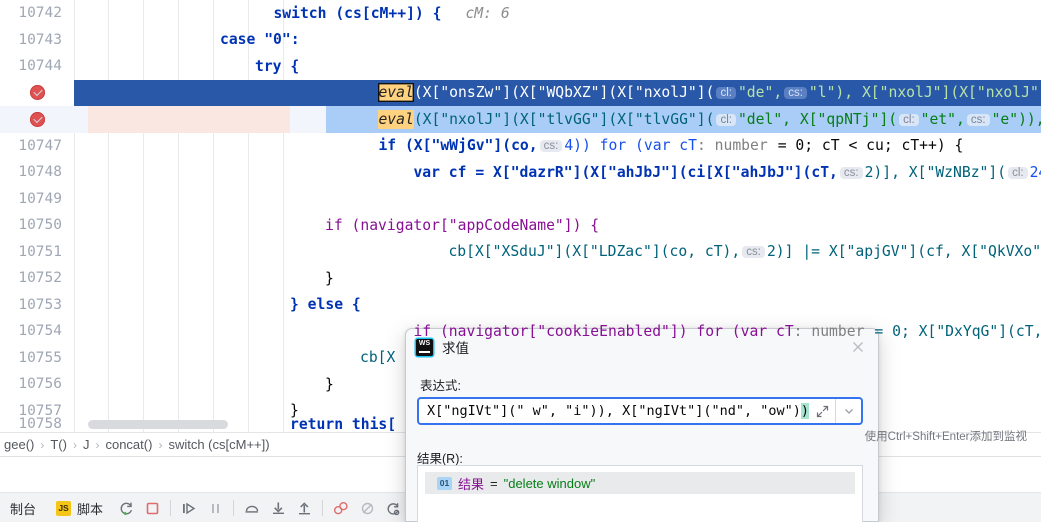  I want to click on mute-breakpoints-icon, so click(341, 507).